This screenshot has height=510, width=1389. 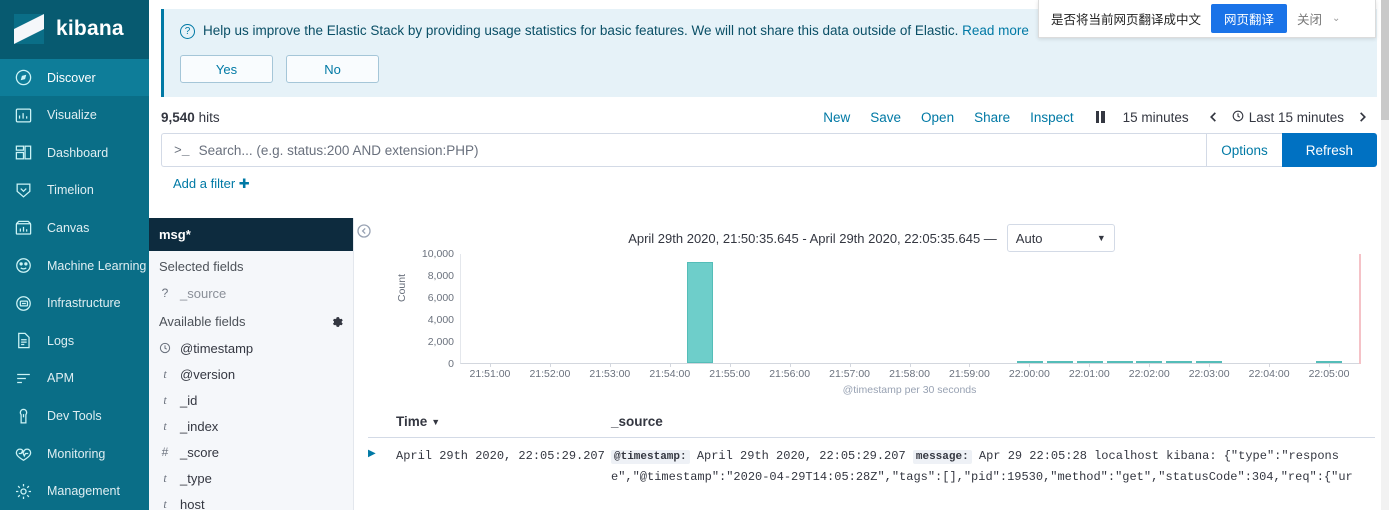 I want to click on monitoring-heartbeat-icon, so click(x=23, y=453).